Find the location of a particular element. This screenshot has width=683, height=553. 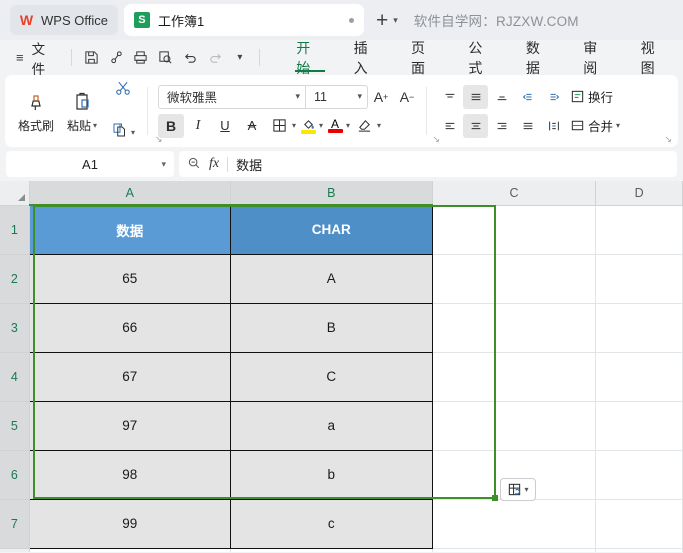

select-all-corner is located at coordinates (15, 193).